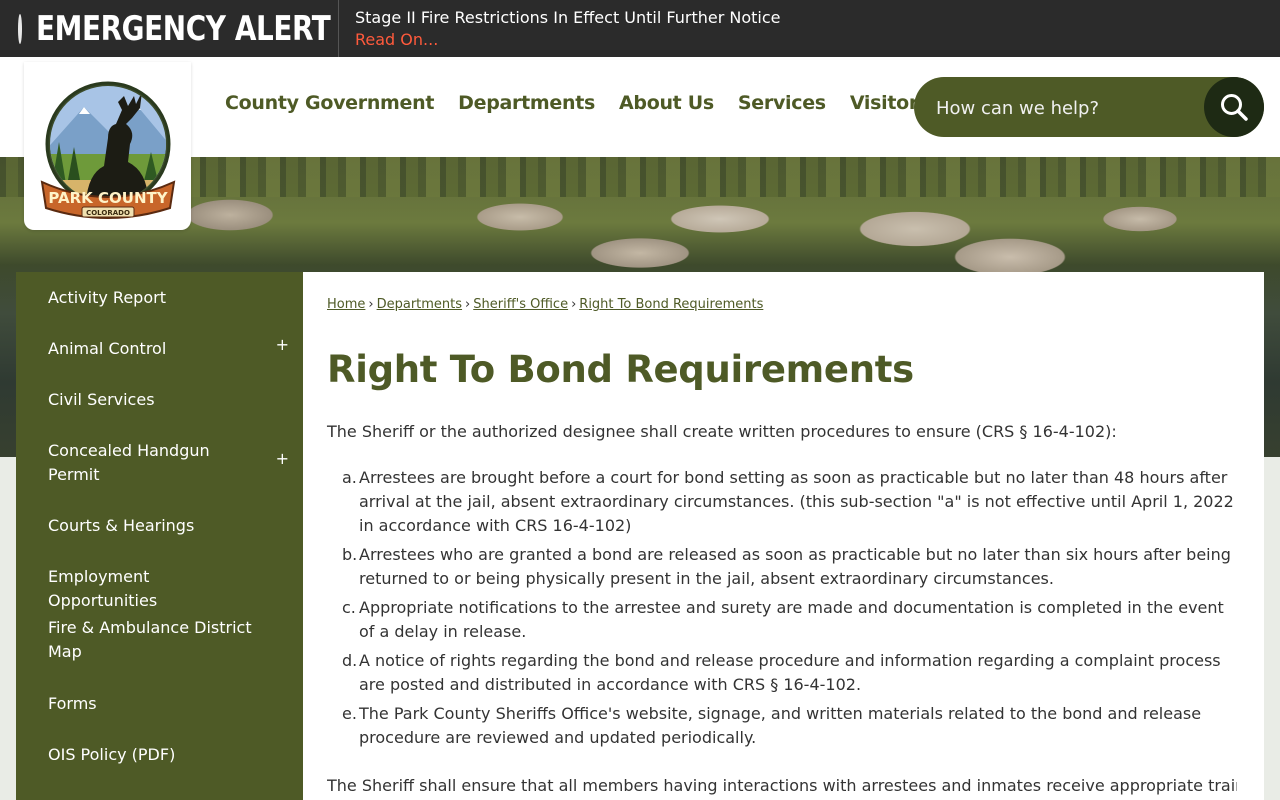 The height and width of the screenshot is (800, 1280). Describe the element at coordinates (108, 150) in the screenshot. I see `elk-logo-icon: PARK COUNTY COLORADO` at that location.